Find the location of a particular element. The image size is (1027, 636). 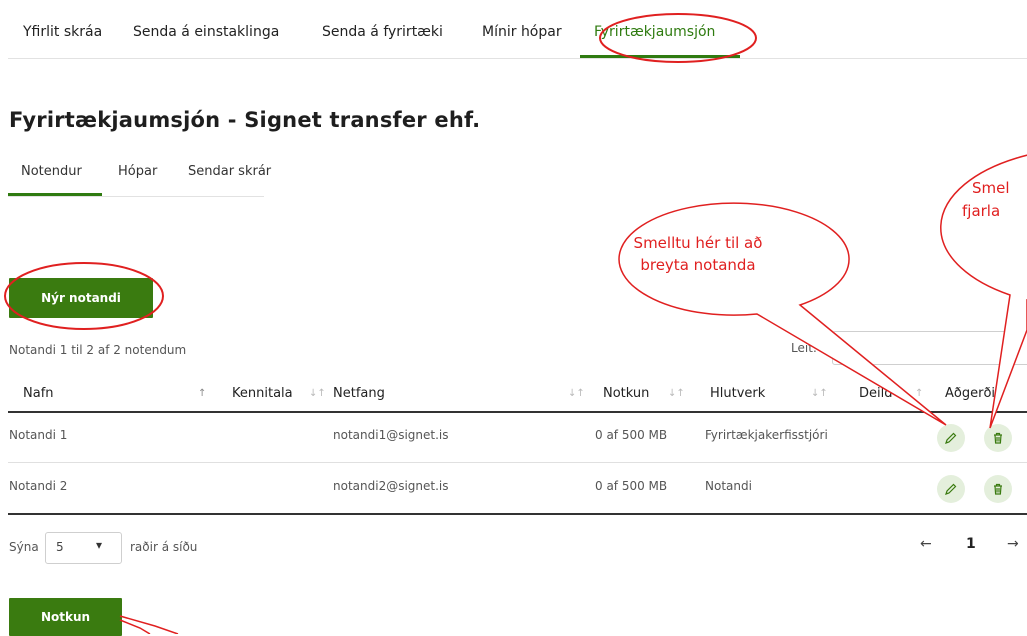

edit-callout-line1: Smelltu hér til að is located at coordinates (698, 243).